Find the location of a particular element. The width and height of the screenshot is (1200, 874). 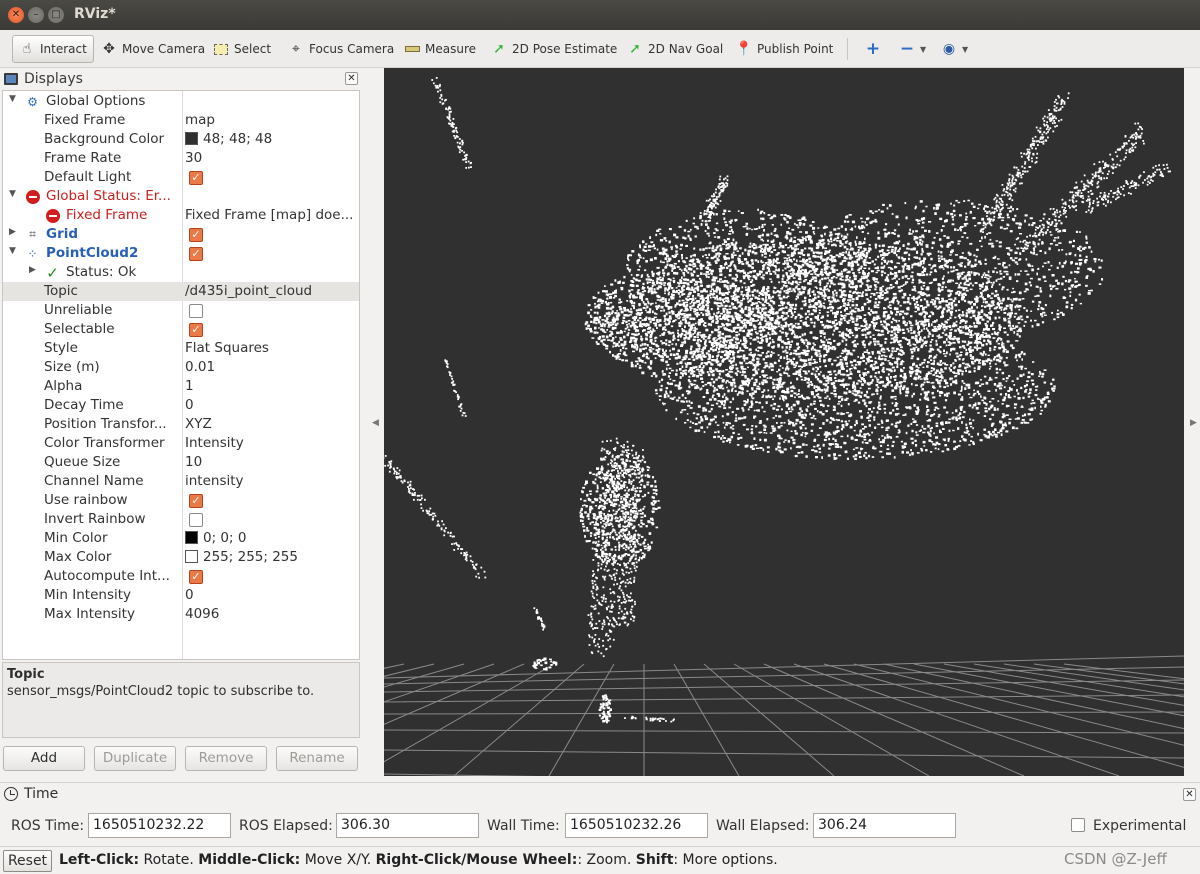

close-window-button: ✕ is located at coordinates (16, 15).